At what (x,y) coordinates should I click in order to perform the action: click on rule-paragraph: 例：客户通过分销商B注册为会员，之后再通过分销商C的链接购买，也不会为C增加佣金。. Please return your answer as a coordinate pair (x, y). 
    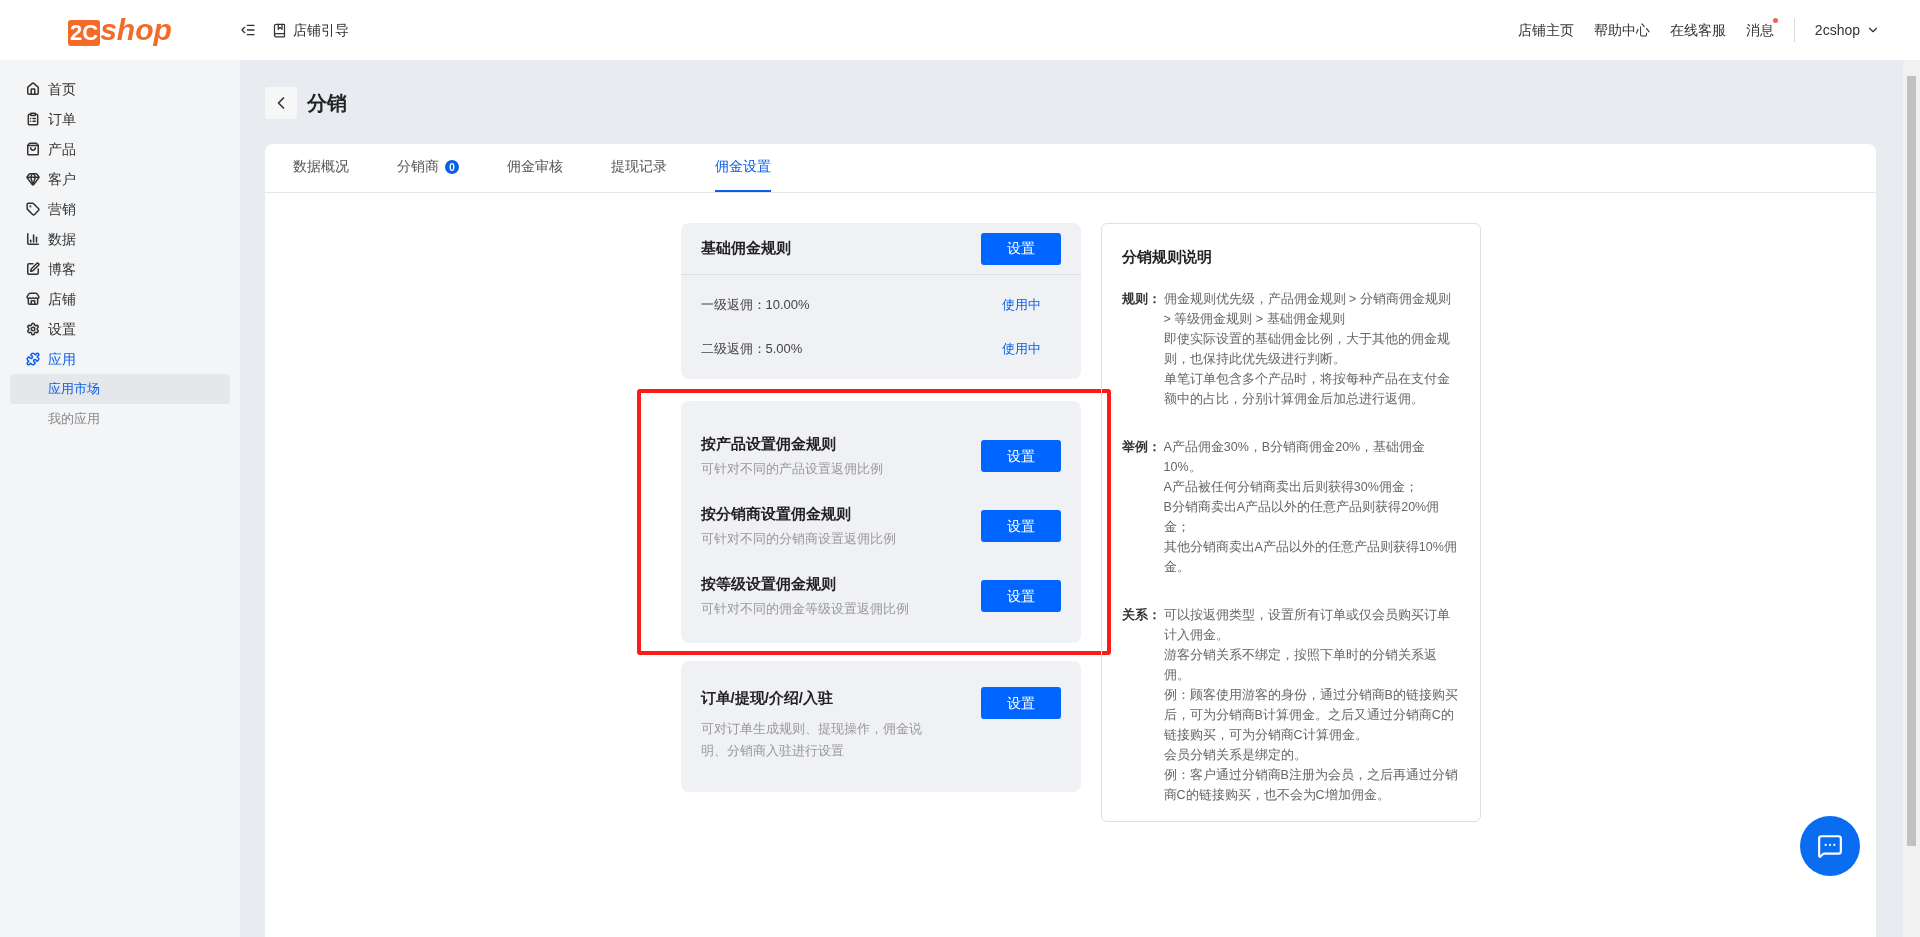
    Looking at the image, I should click on (1311, 785).